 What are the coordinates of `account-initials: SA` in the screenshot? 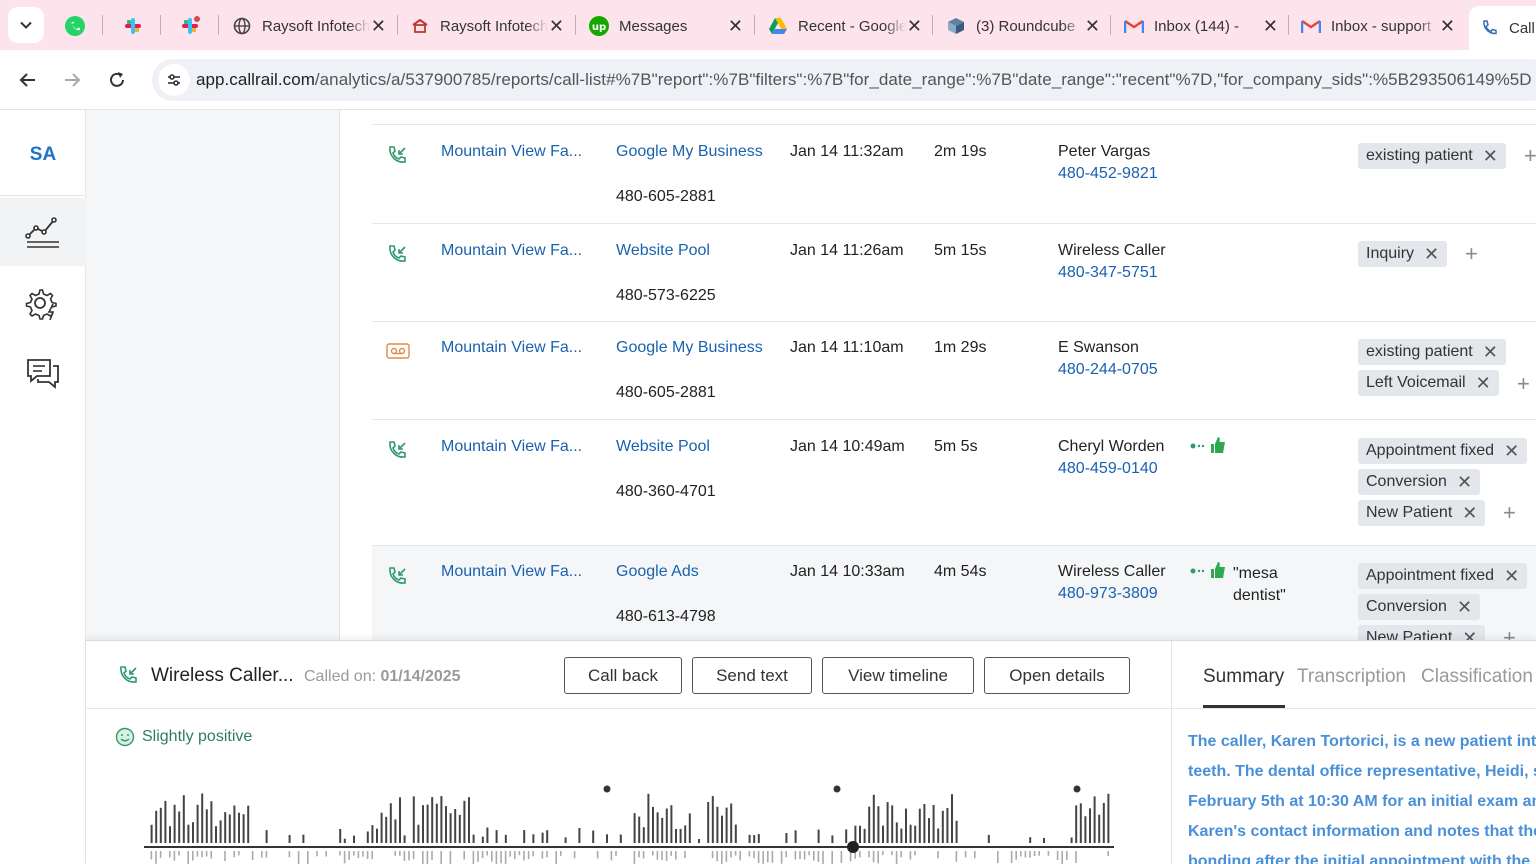 It's located at (43, 155).